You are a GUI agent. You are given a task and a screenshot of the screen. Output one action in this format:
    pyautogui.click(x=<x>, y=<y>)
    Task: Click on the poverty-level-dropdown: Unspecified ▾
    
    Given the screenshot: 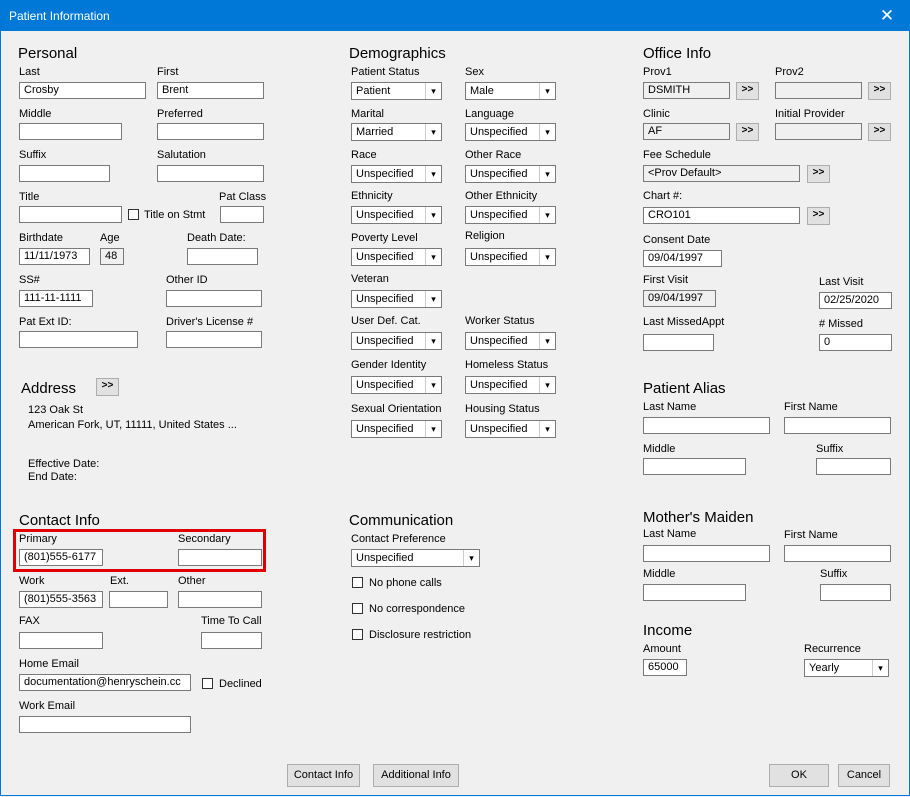 What is the action you would take?
    pyautogui.click(x=396, y=257)
    